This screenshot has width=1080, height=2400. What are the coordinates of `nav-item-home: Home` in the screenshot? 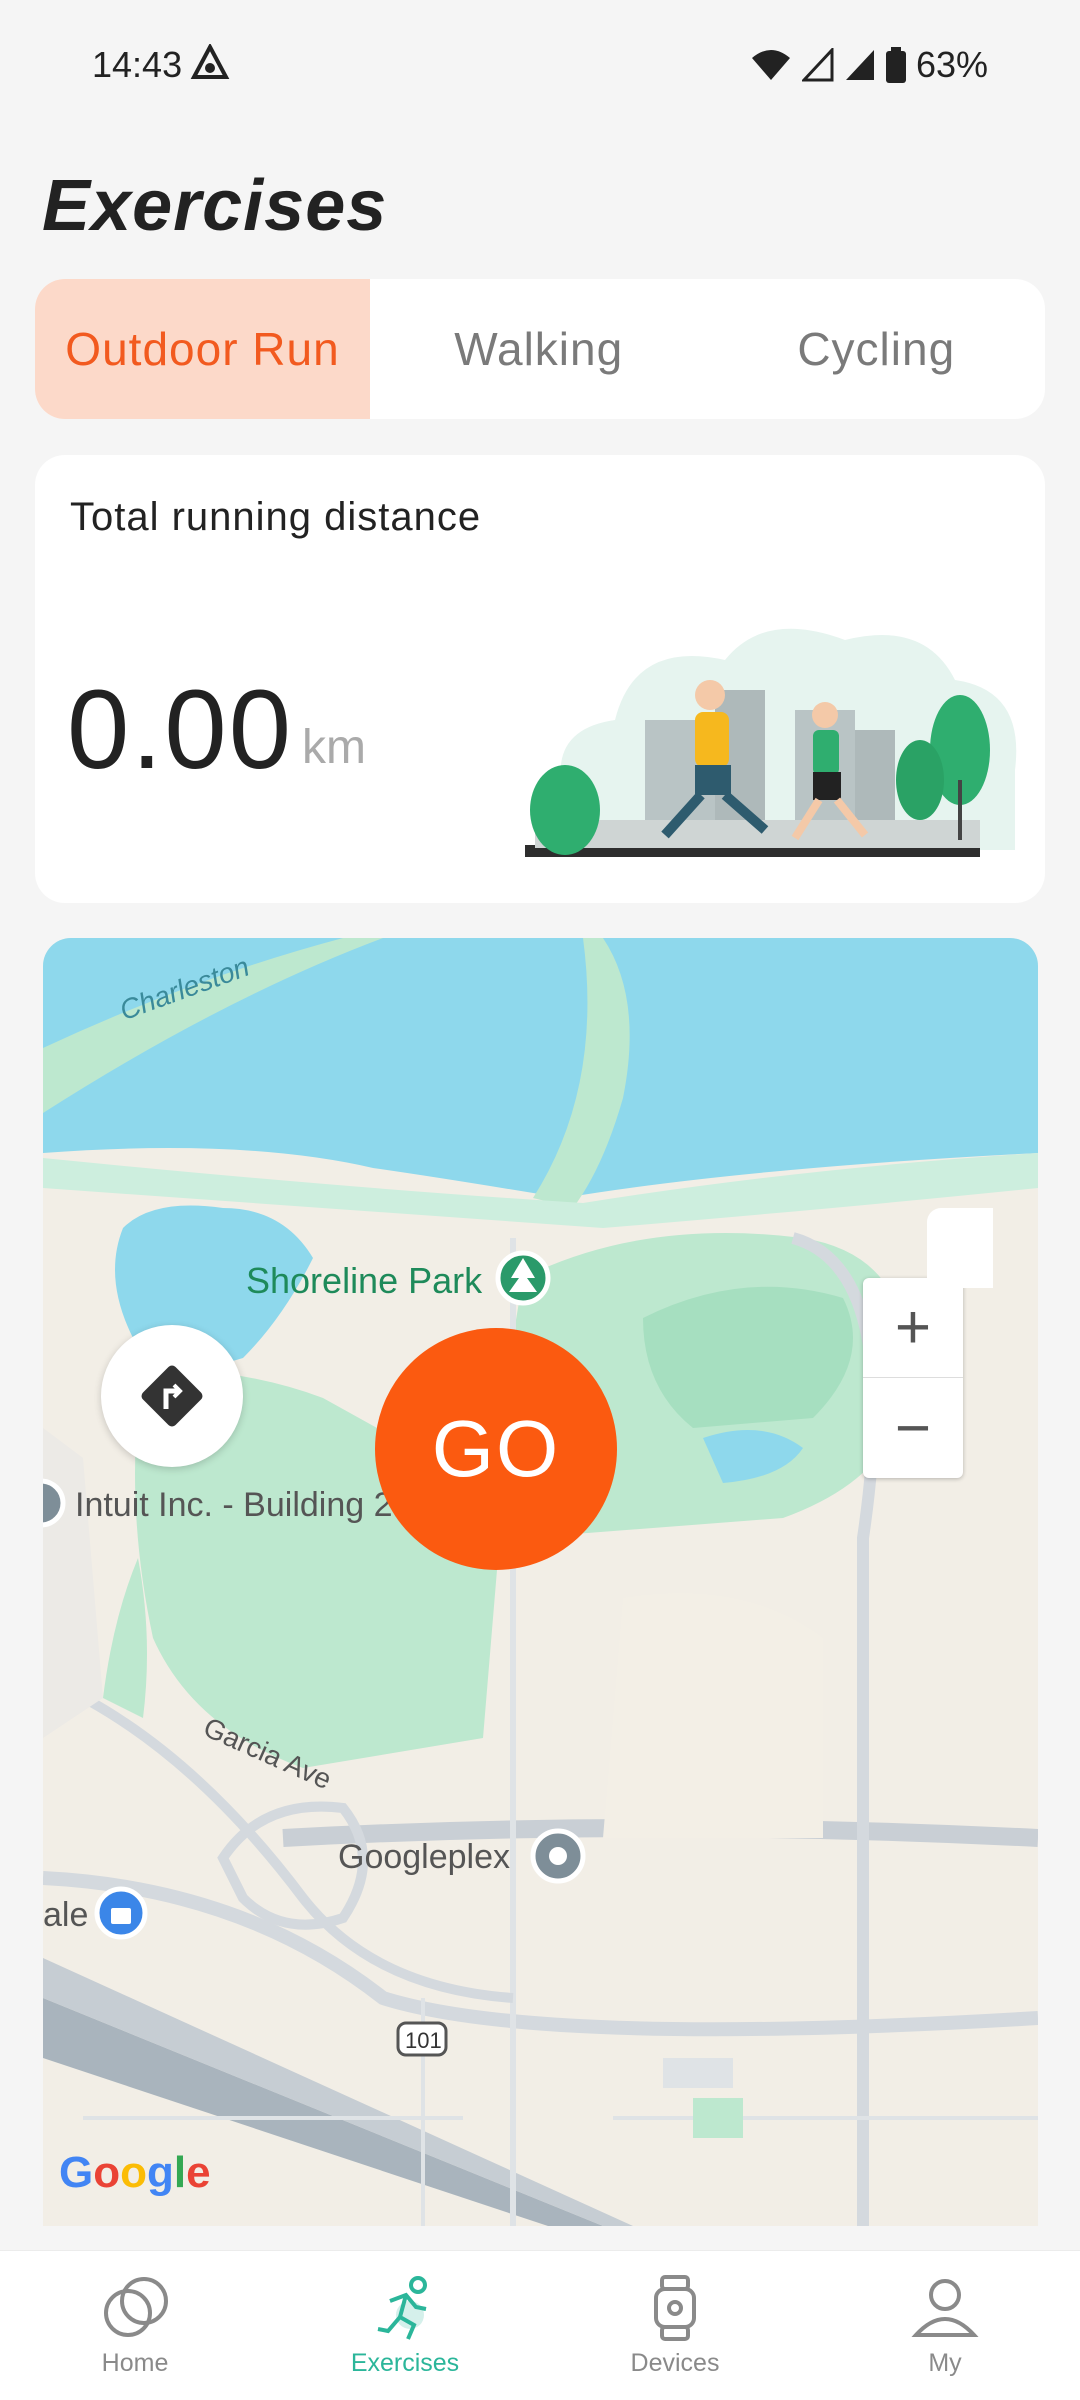 It's located at (135, 2325).